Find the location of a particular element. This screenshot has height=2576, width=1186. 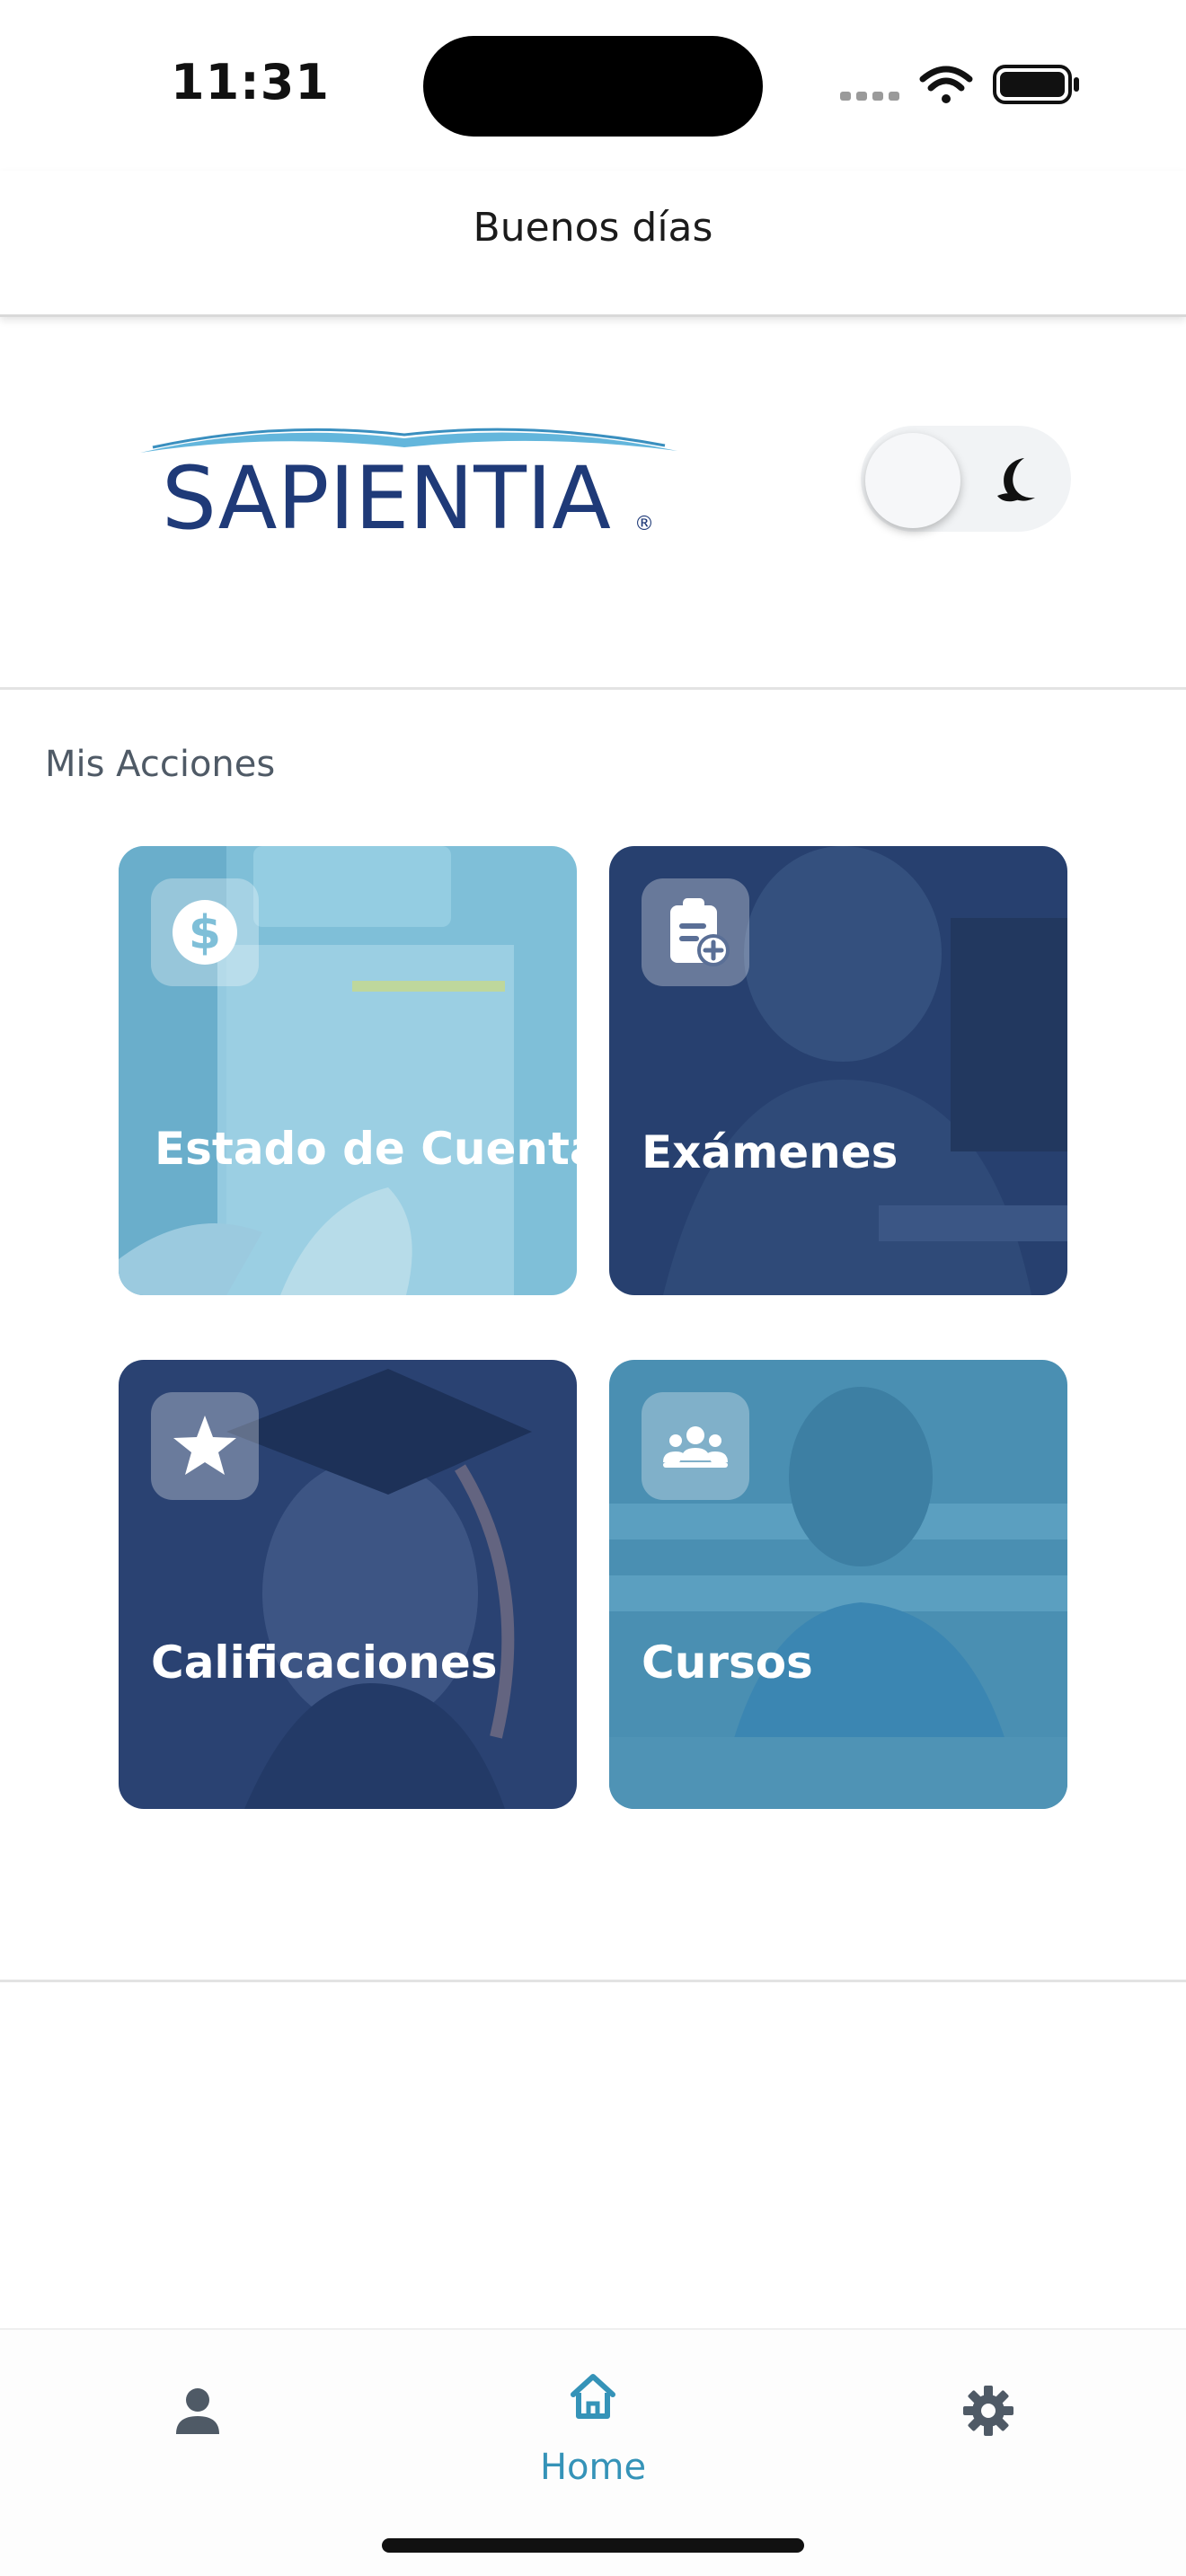

action-card-cursos: Cursos is located at coordinates (838, 1584).